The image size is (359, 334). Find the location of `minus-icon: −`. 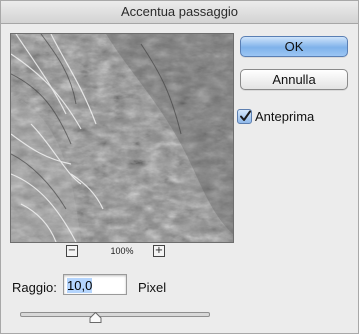

minus-icon: − is located at coordinates (72, 250).